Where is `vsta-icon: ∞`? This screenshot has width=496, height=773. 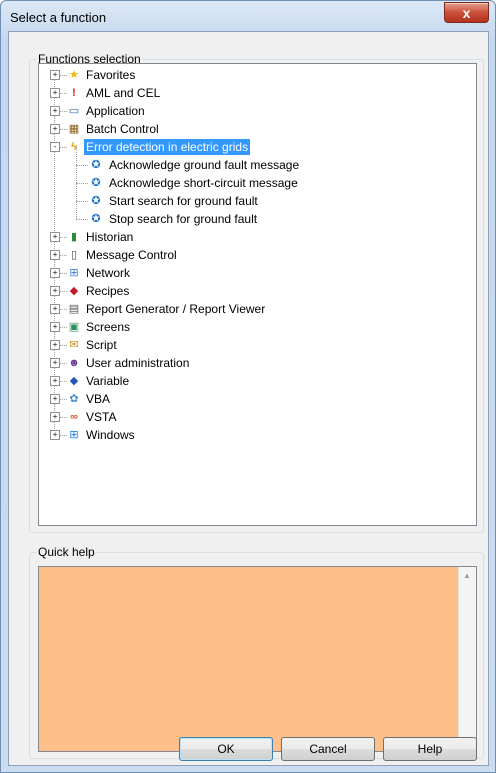
vsta-icon: ∞ is located at coordinates (74, 416).